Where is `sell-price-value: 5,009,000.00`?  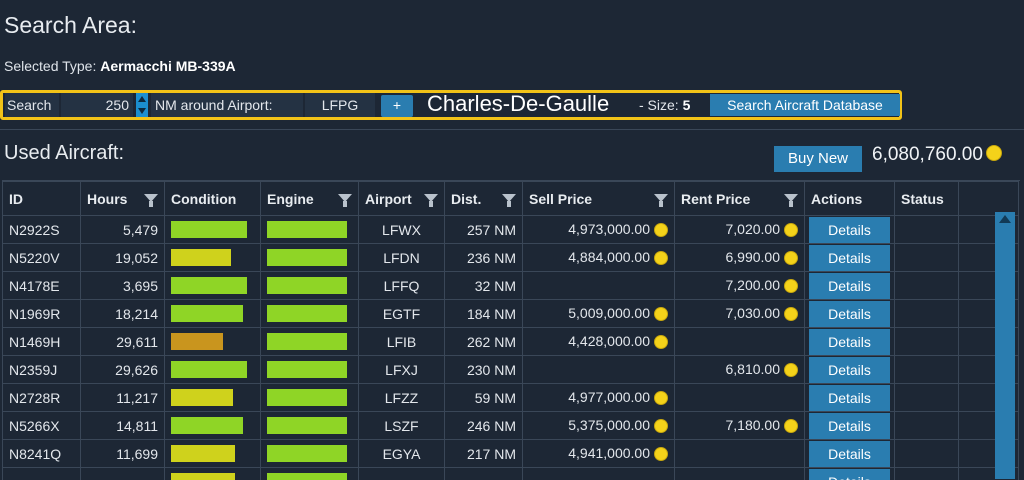 sell-price-value: 5,009,000.00 is located at coordinates (609, 313).